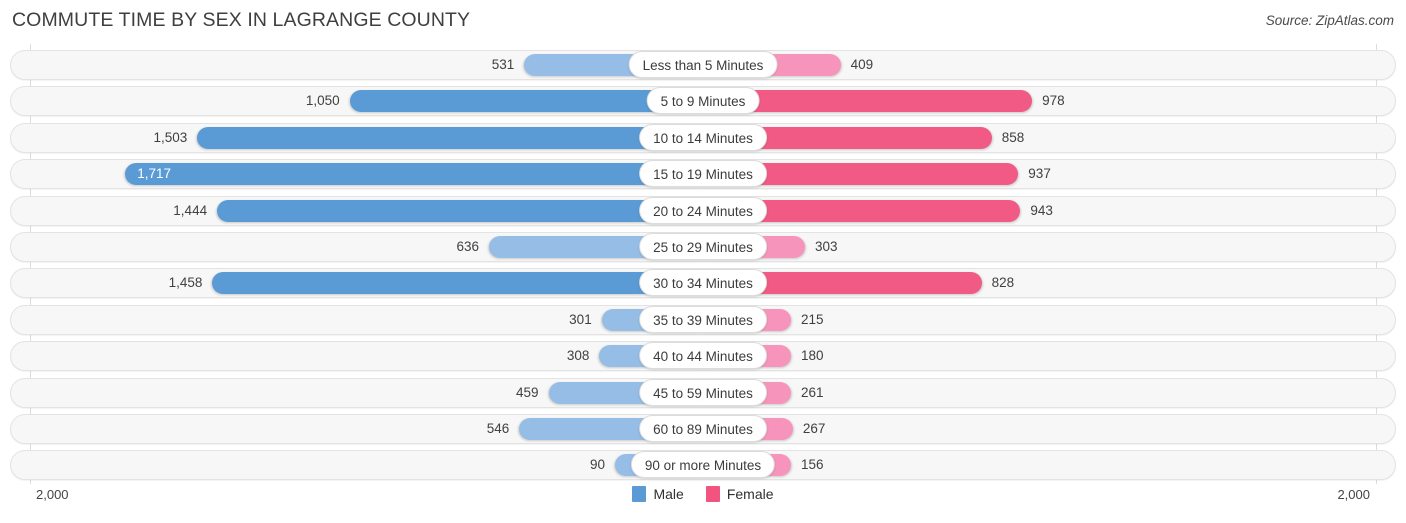 The height and width of the screenshot is (523, 1406). What do you see at coordinates (1003, 283) in the screenshot?
I see `value-label-female: 828` at bounding box center [1003, 283].